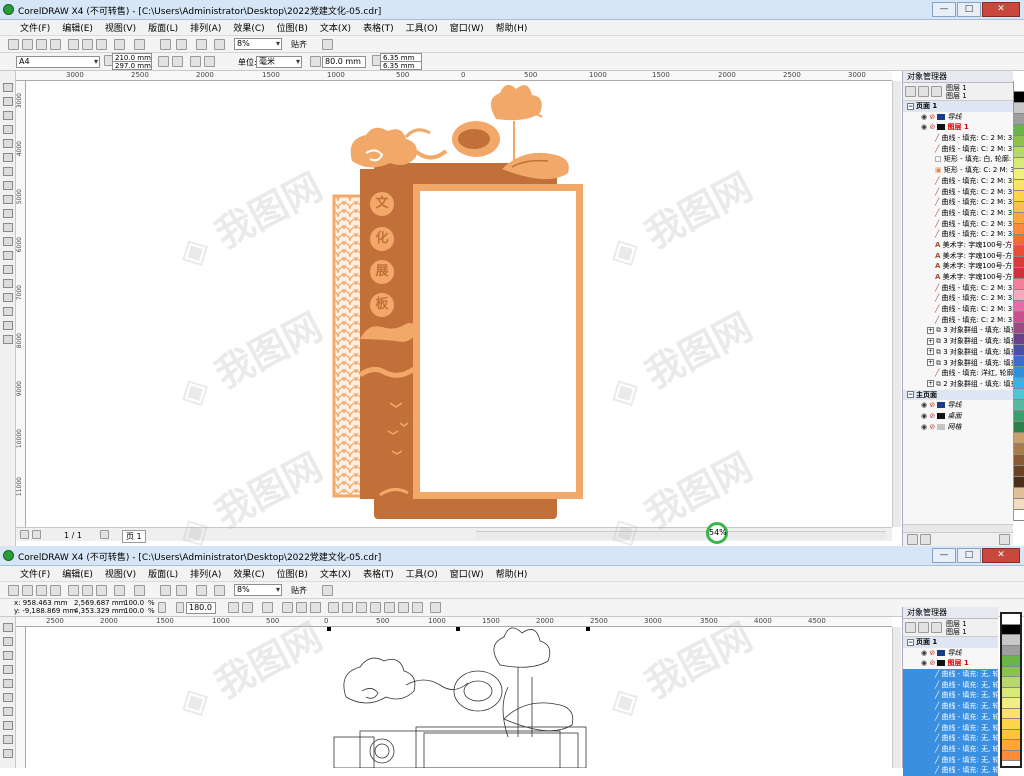 The height and width of the screenshot is (776, 1024). Describe the element at coordinates (55, 590) in the screenshot. I see `print-icon` at that location.